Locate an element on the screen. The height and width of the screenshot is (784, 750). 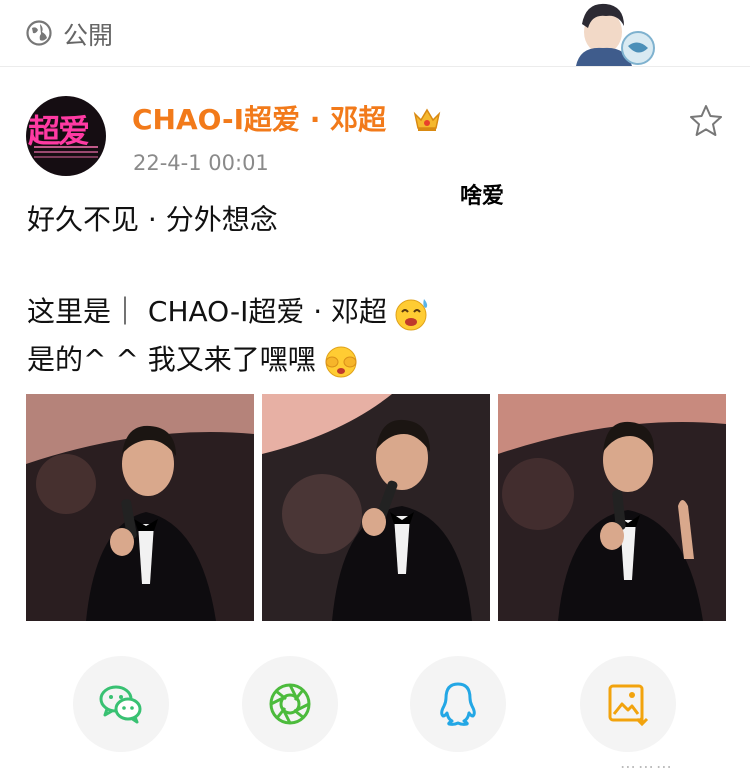
top-bar: 公開 is located at coordinates (375, 33).